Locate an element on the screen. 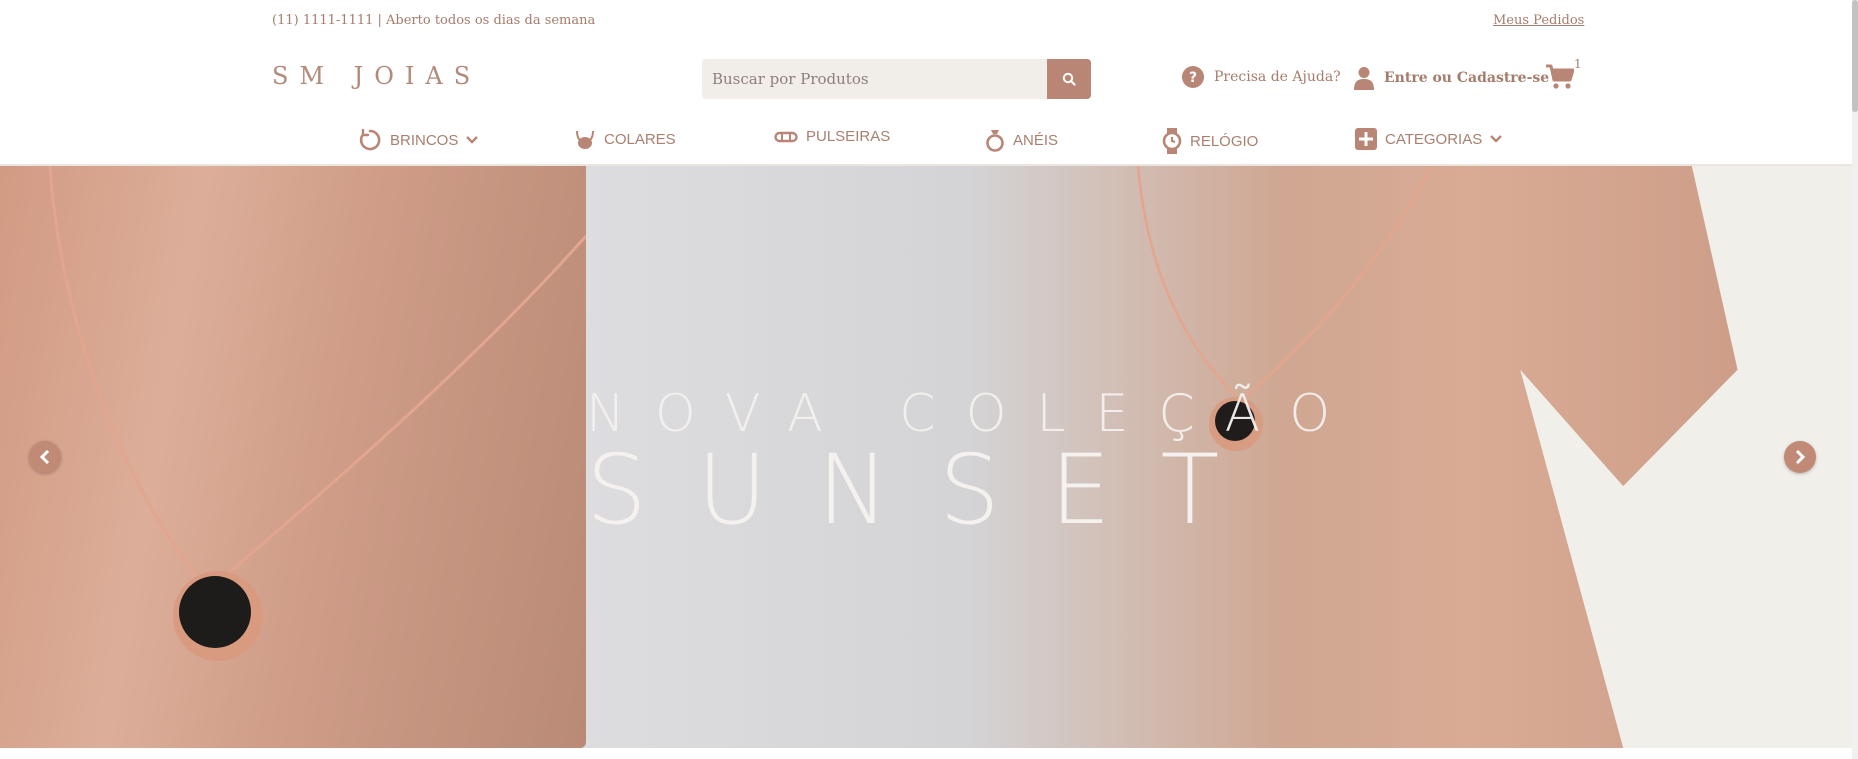 The width and height of the screenshot is (1858, 759). ring-icon is located at coordinates (995, 141).